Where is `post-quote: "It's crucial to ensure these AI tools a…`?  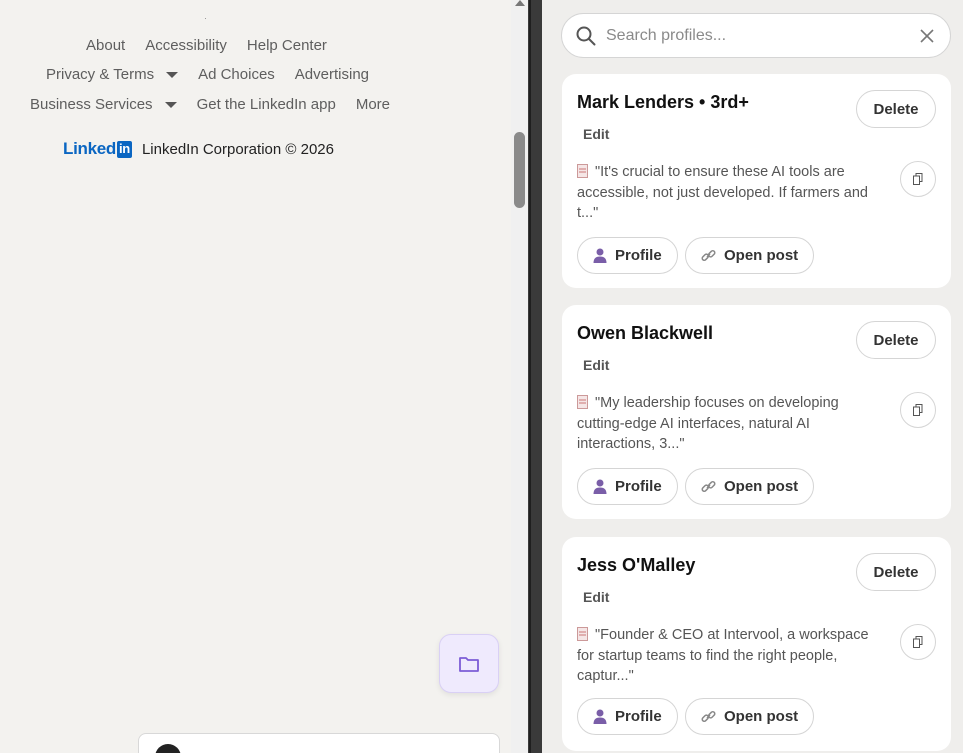 post-quote: "It's crucial to ensure these AI tools a… is located at coordinates (729, 193).